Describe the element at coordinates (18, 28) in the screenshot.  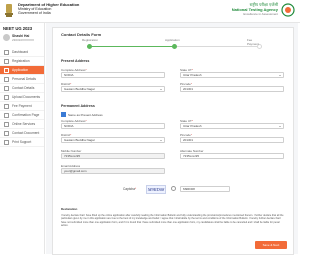
I see `exam-title: NEET UG 2023` at that location.